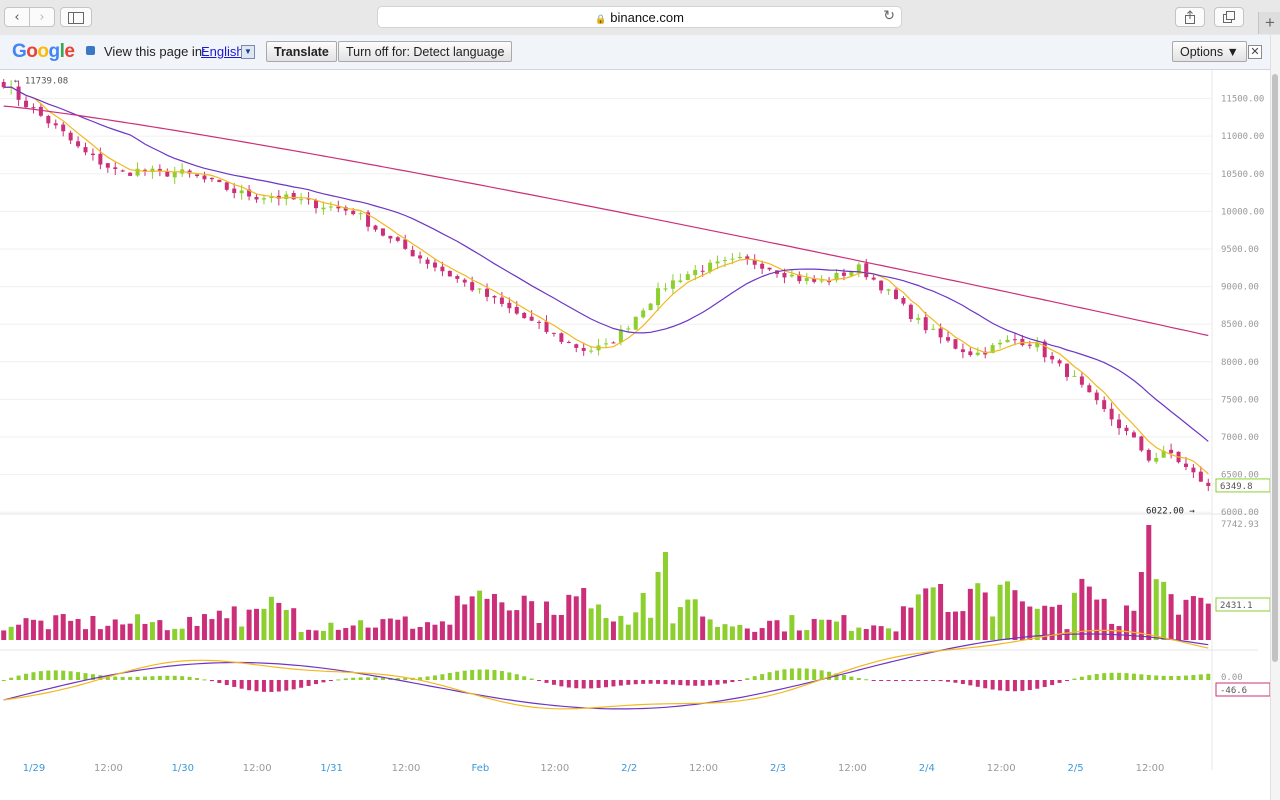  I want to click on close-translate-button: ✕, so click(1255, 52).